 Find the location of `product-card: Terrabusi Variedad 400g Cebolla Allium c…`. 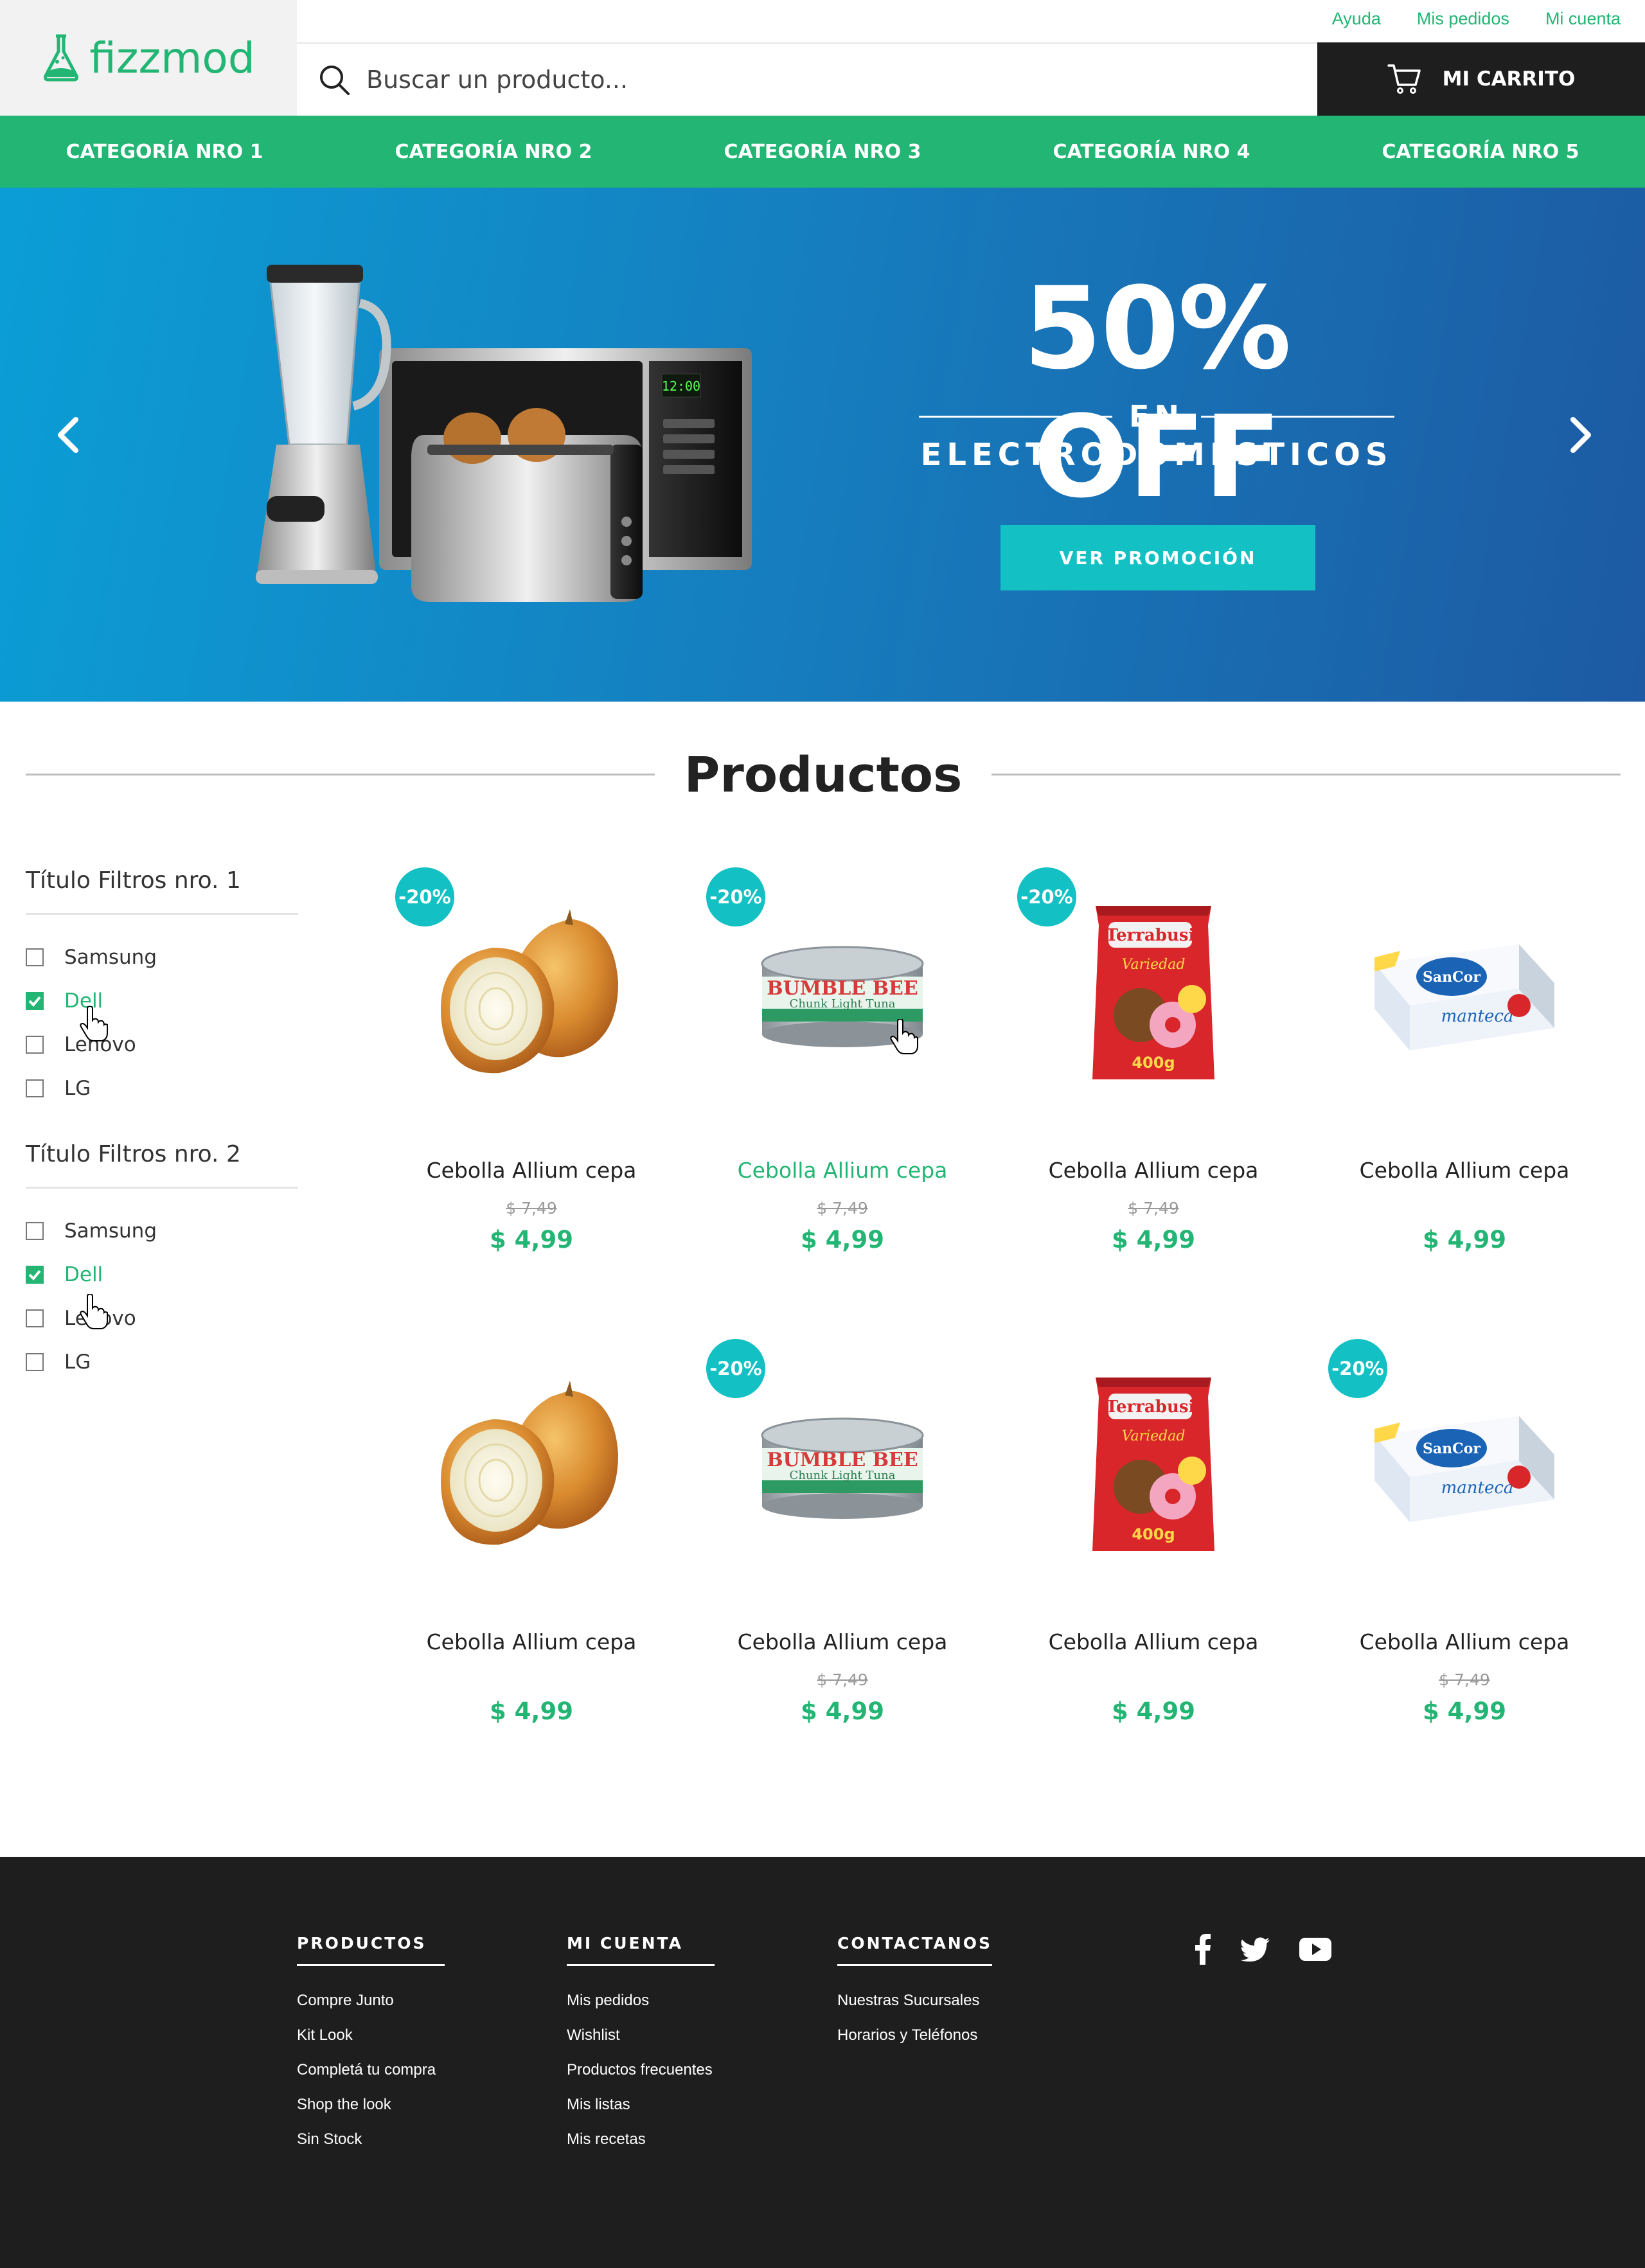

product-card: Terrabusi Variedad 400g Cebolla Allium c… is located at coordinates (1153, 1538).